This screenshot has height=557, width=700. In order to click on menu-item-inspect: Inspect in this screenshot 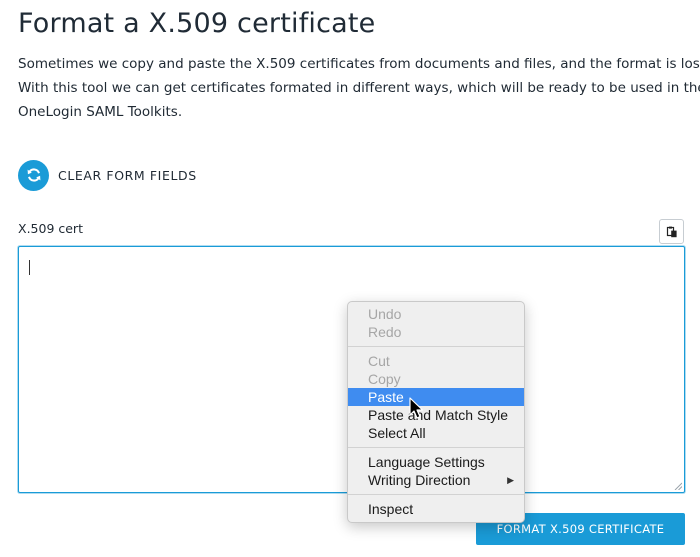, I will do `click(436, 509)`.